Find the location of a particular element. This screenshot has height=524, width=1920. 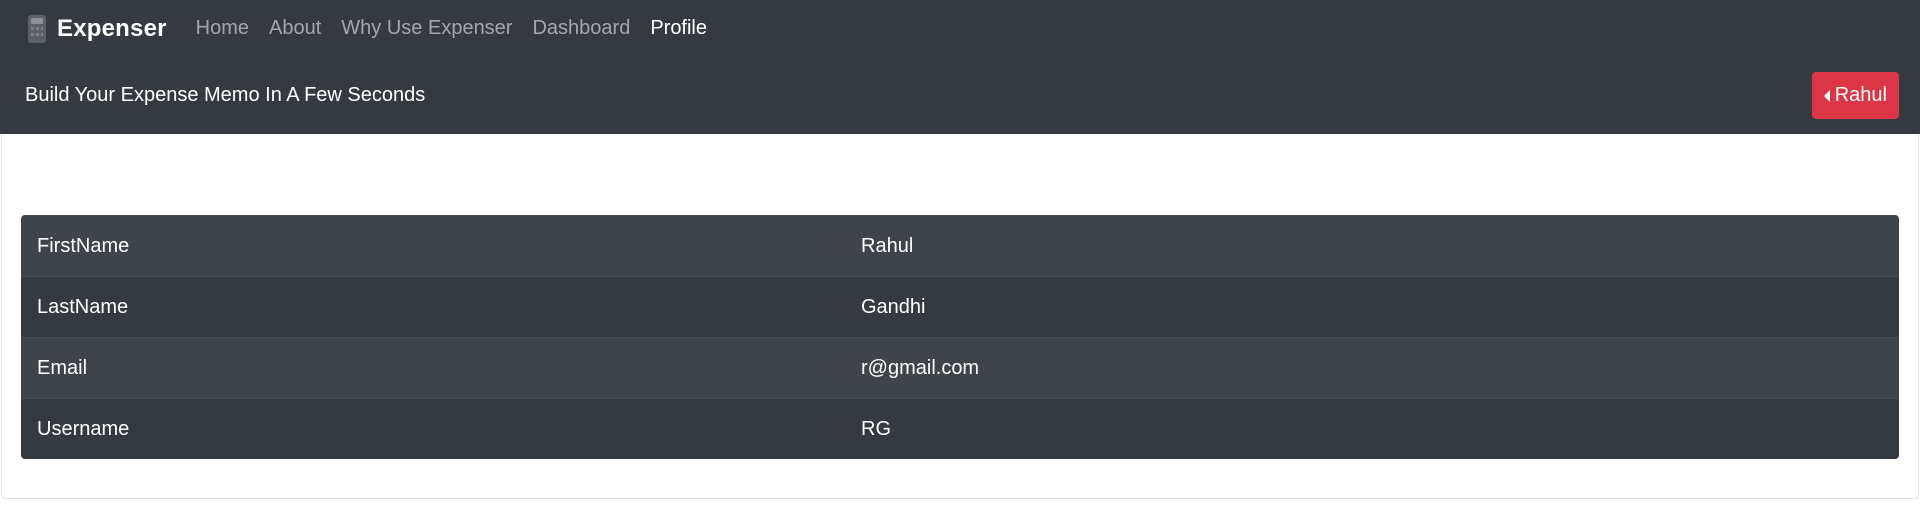

row-value-firstname: Rahul is located at coordinates (887, 245).